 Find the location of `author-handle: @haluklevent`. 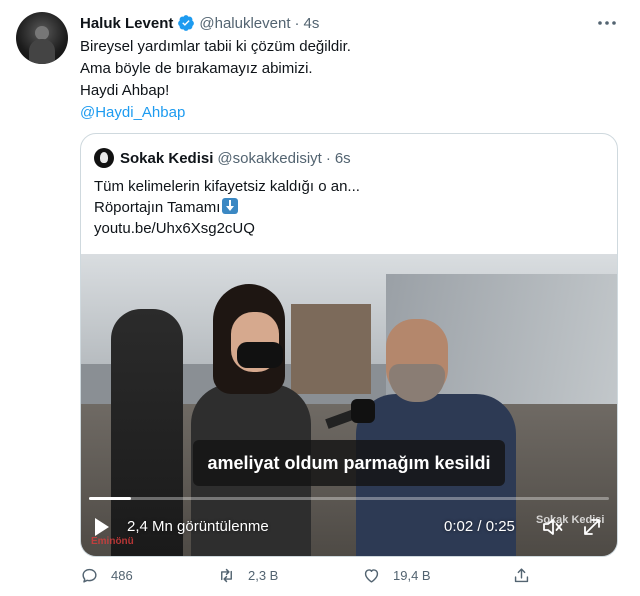

author-handle: @haluklevent is located at coordinates (244, 23).